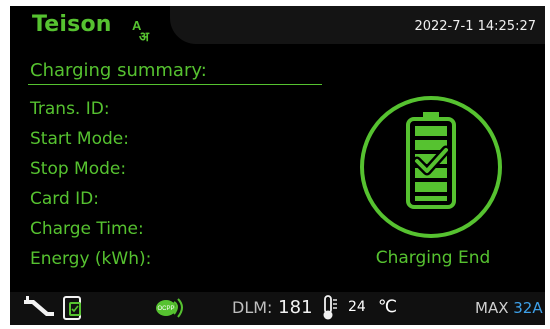  What do you see at coordinates (39, 306) in the screenshot?
I see `plug-icon` at bounding box center [39, 306].